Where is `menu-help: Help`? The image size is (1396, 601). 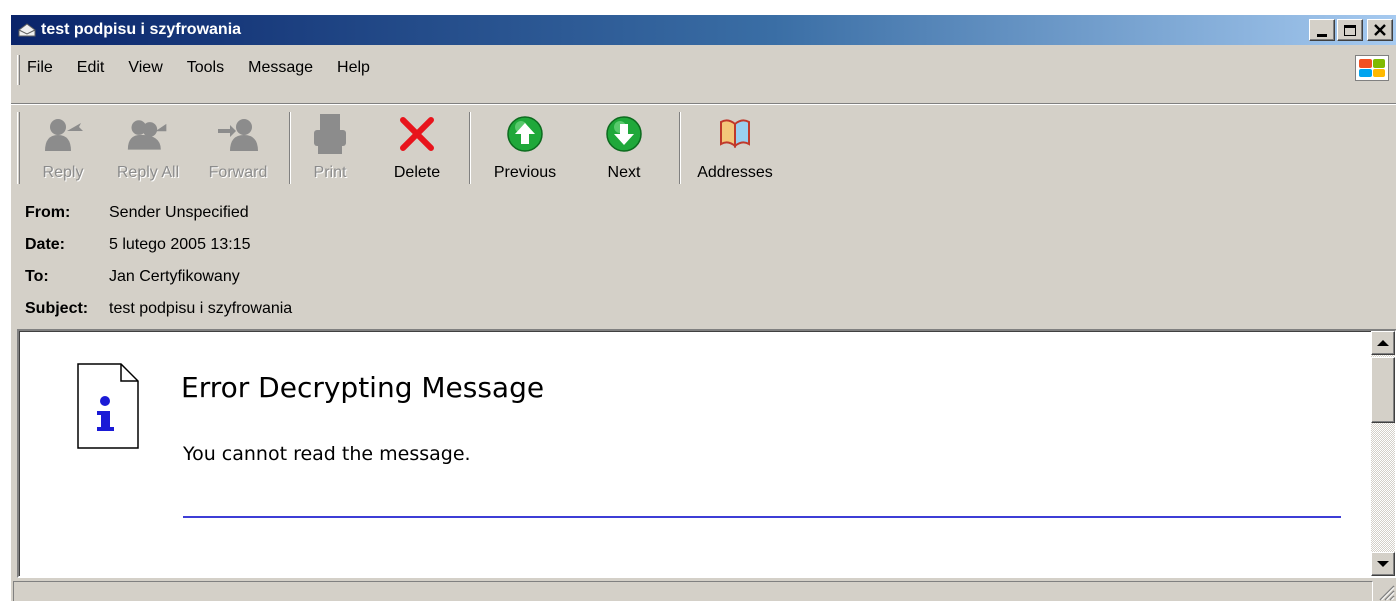 menu-help: Help is located at coordinates (353, 68).